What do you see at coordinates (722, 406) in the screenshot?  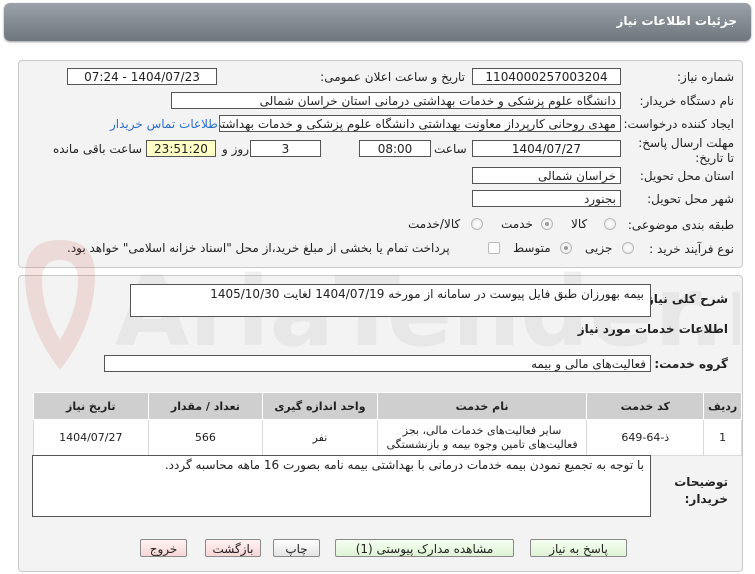 I see `col-row-header: ردیف` at bounding box center [722, 406].